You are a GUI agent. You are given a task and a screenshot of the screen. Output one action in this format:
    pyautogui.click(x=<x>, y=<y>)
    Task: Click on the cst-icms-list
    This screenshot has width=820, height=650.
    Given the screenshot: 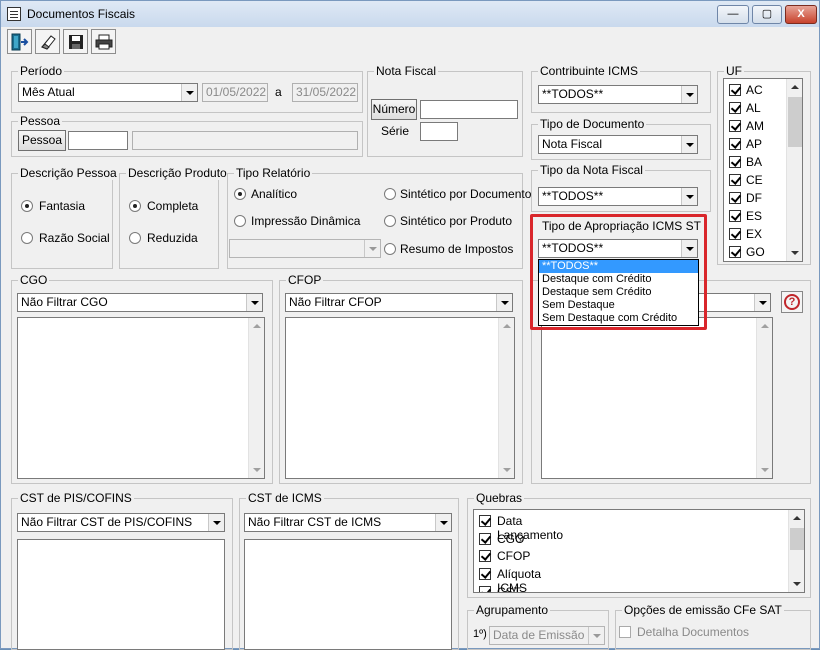 What is the action you would take?
    pyautogui.click(x=348, y=594)
    